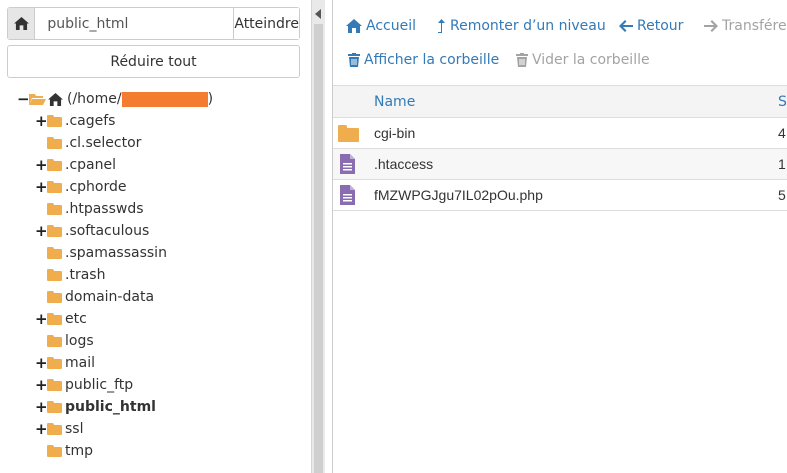 This screenshot has height=473, width=787. What do you see at coordinates (528, 26) in the screenshot?
I see `up-one-level-label: Remonter d’un niveau` at bounding box center [528, 26].